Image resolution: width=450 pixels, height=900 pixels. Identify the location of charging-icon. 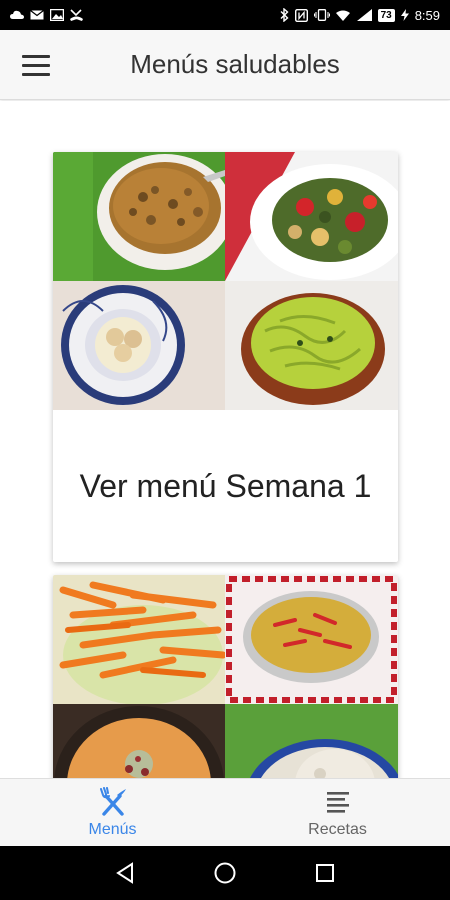
(404, 15).